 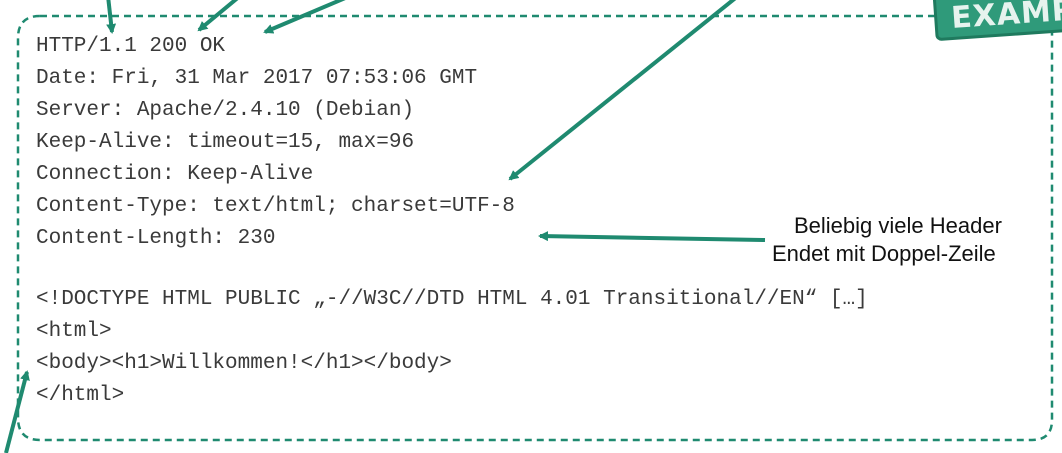 I want to click on arrow-version, so click(x=111, y=17).